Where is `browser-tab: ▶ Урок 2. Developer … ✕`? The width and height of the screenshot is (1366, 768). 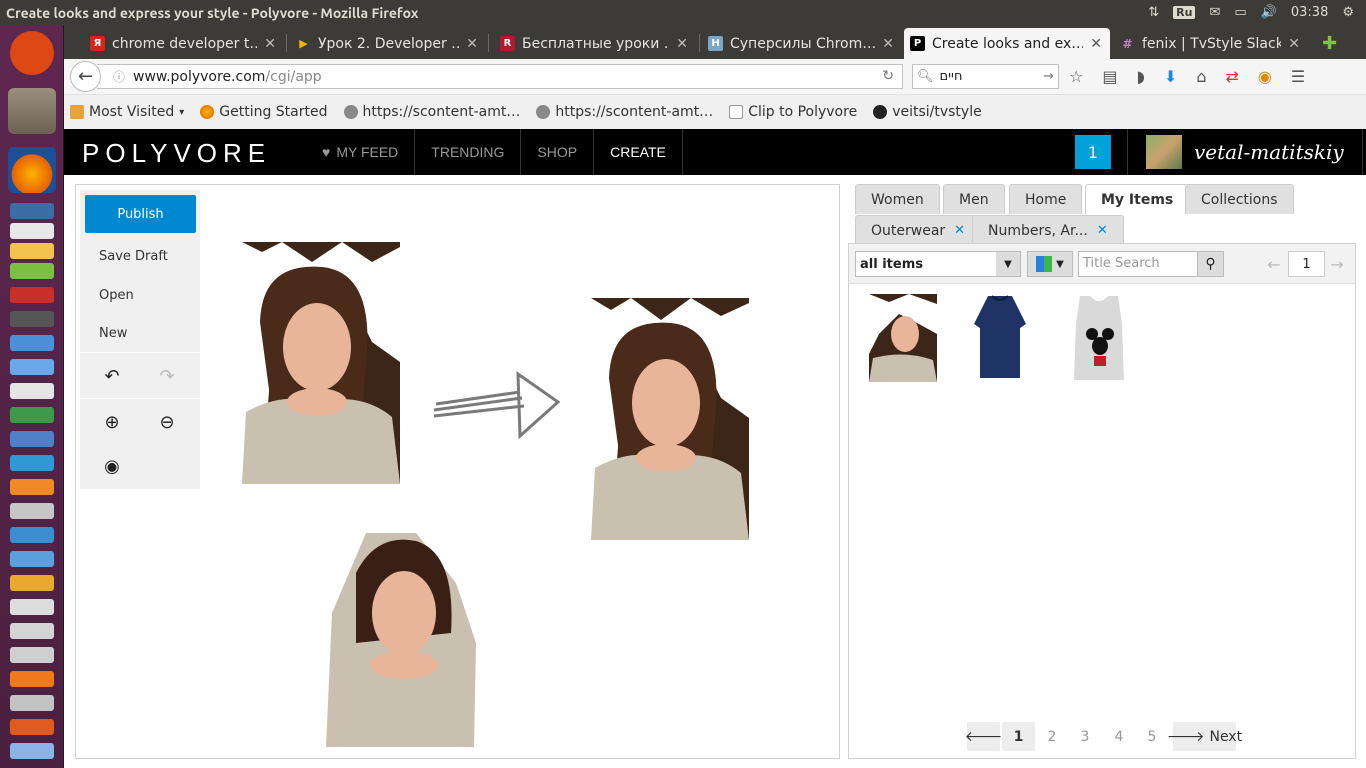 browser-tab: ▶ Урок 2. Developer … ✕ is located at coordinates (388, 43).